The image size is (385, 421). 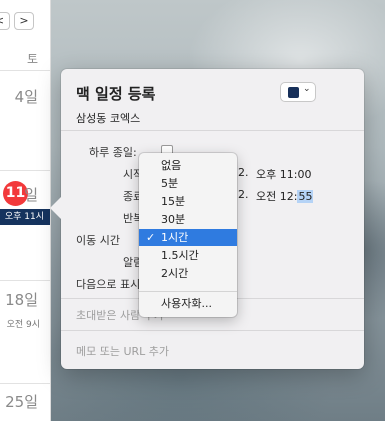 I want to click on calendar-color-picker: ⌄, so click(x=298, y=92).